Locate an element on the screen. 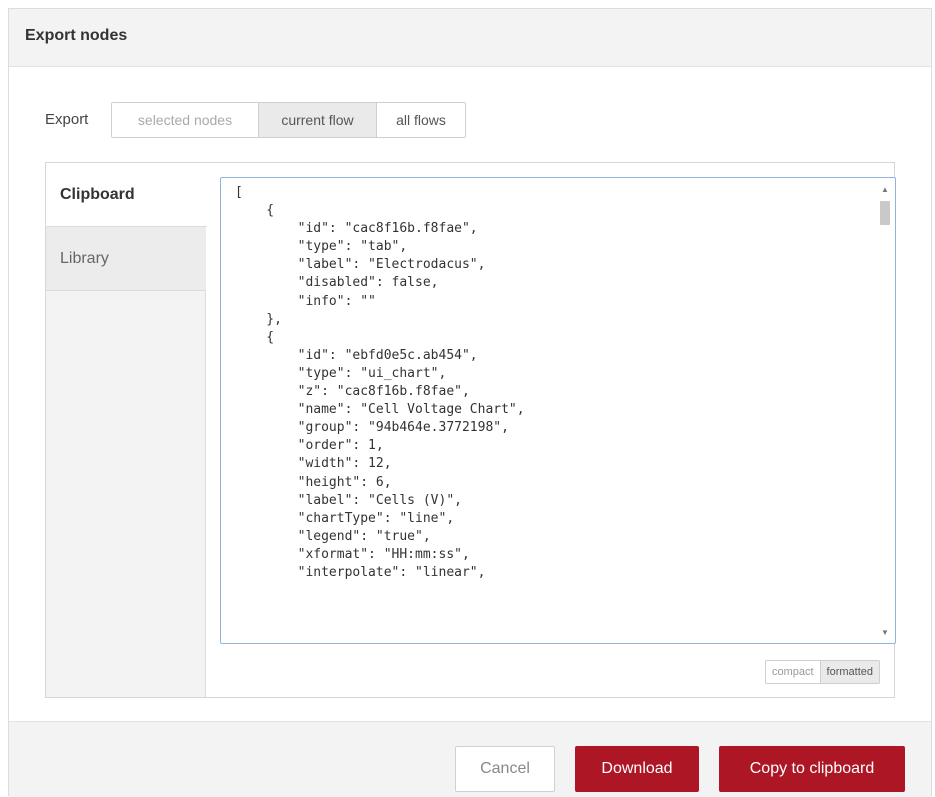  export-scope-button-group: selected nodes current flow all flows is located at coordinates (288, 120).